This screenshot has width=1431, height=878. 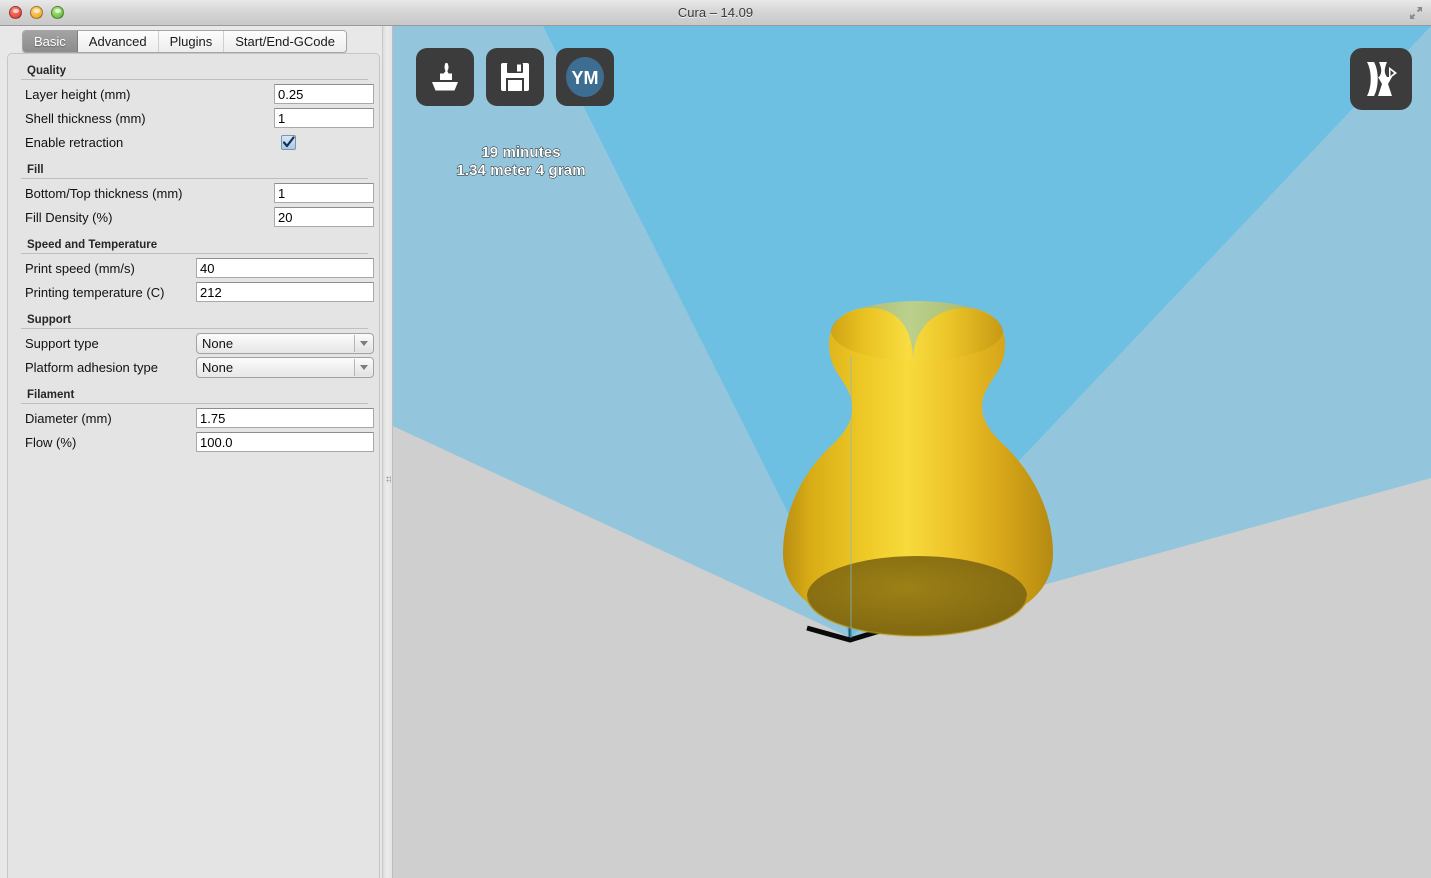 I want to click on setting-row-printing-temperature: Printing temperature (C), so click(x=194, y=292).